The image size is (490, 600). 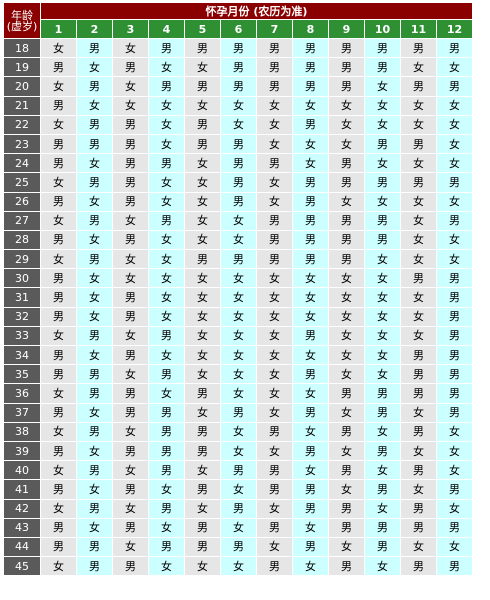 What do you see at coordinates (22, 316) in the screenshot?
I see `age-cell: 32` at bounding box center [22, 316].